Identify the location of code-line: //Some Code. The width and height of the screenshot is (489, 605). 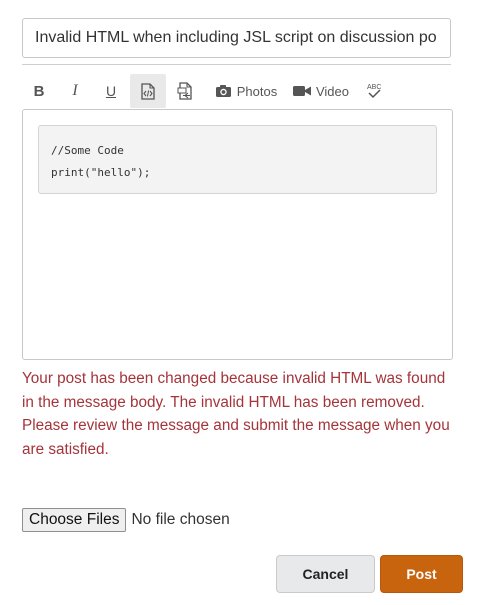
(87, 150).